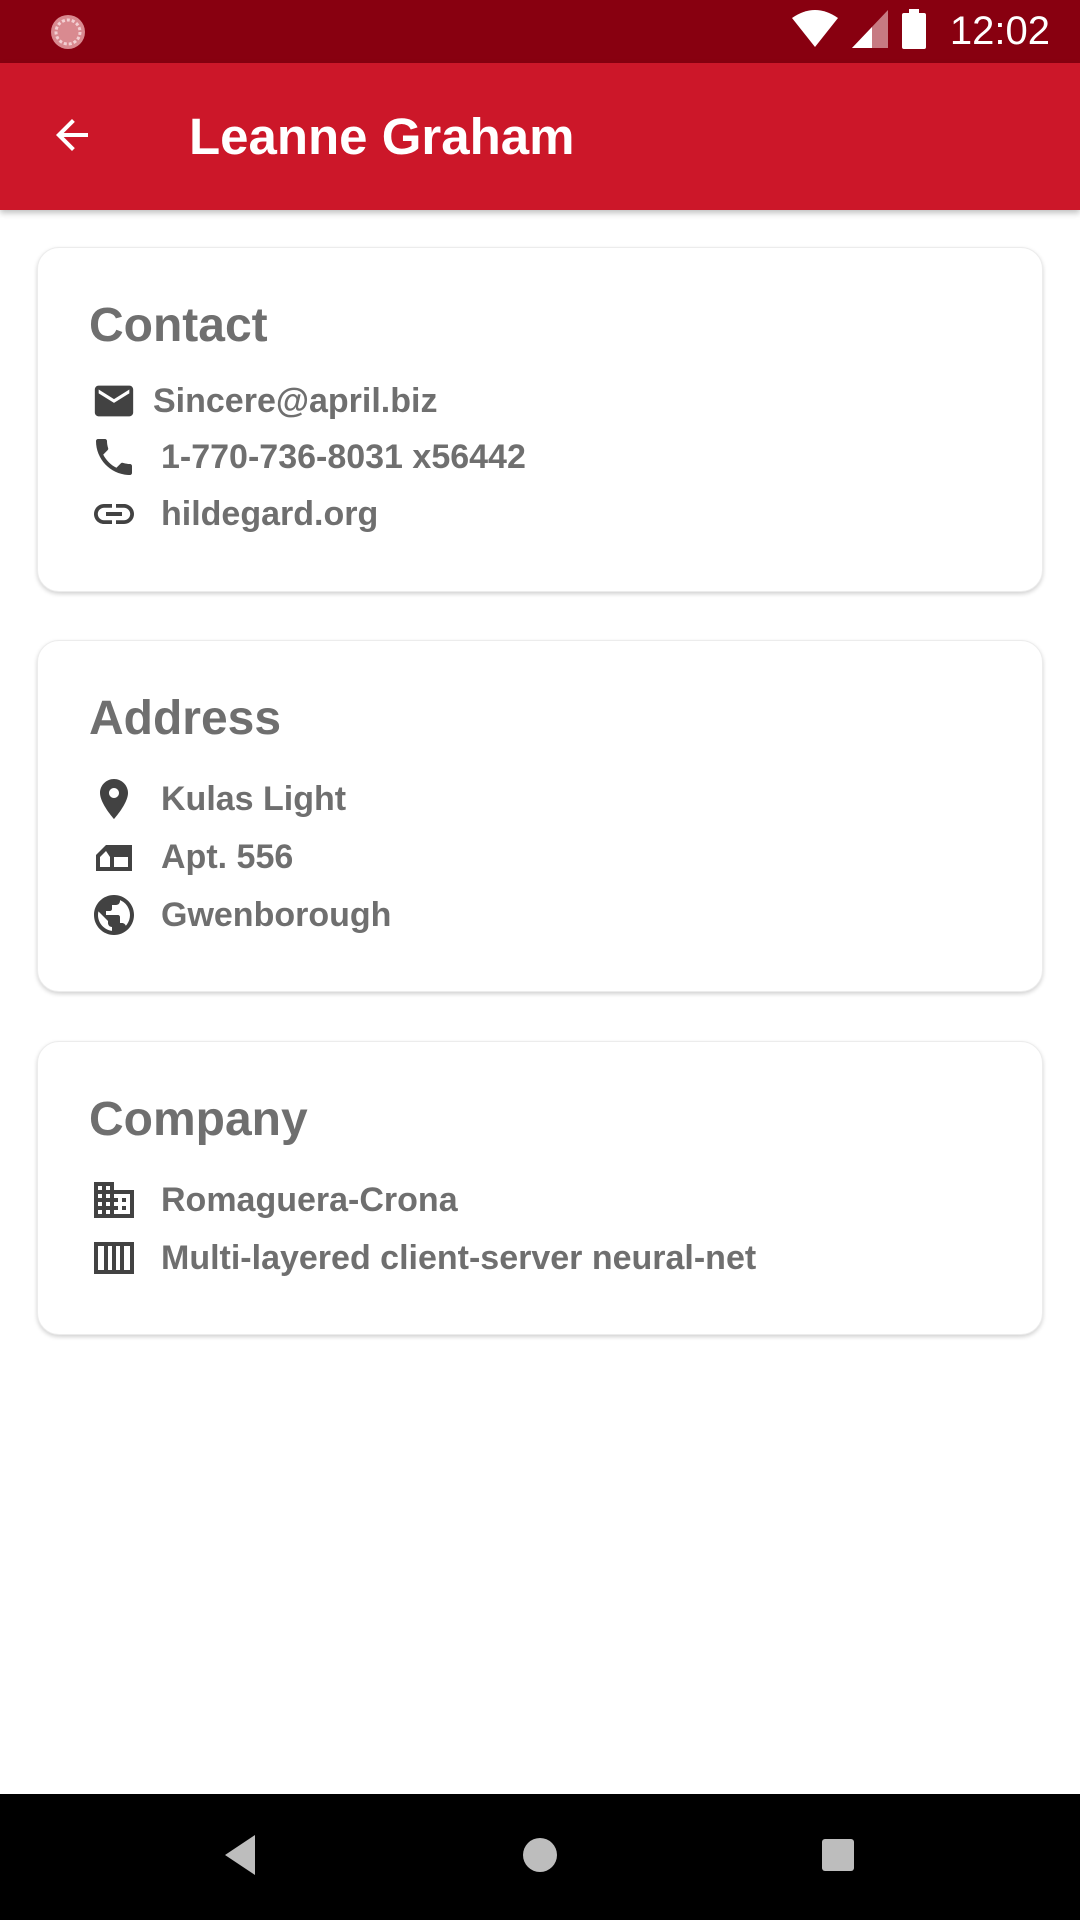 The image size is (1080, 1920). Describe the element at coordinates (114, 915) in the screenshot. I see `globe-icon` at that location.